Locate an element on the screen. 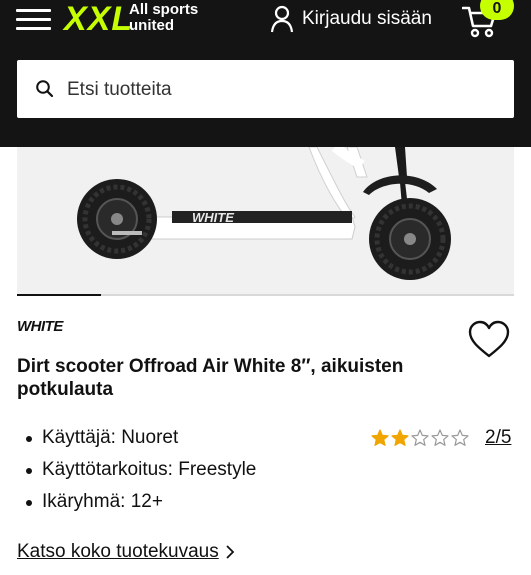  logo-tagline: All sports united is located at coordinates (164, 17).